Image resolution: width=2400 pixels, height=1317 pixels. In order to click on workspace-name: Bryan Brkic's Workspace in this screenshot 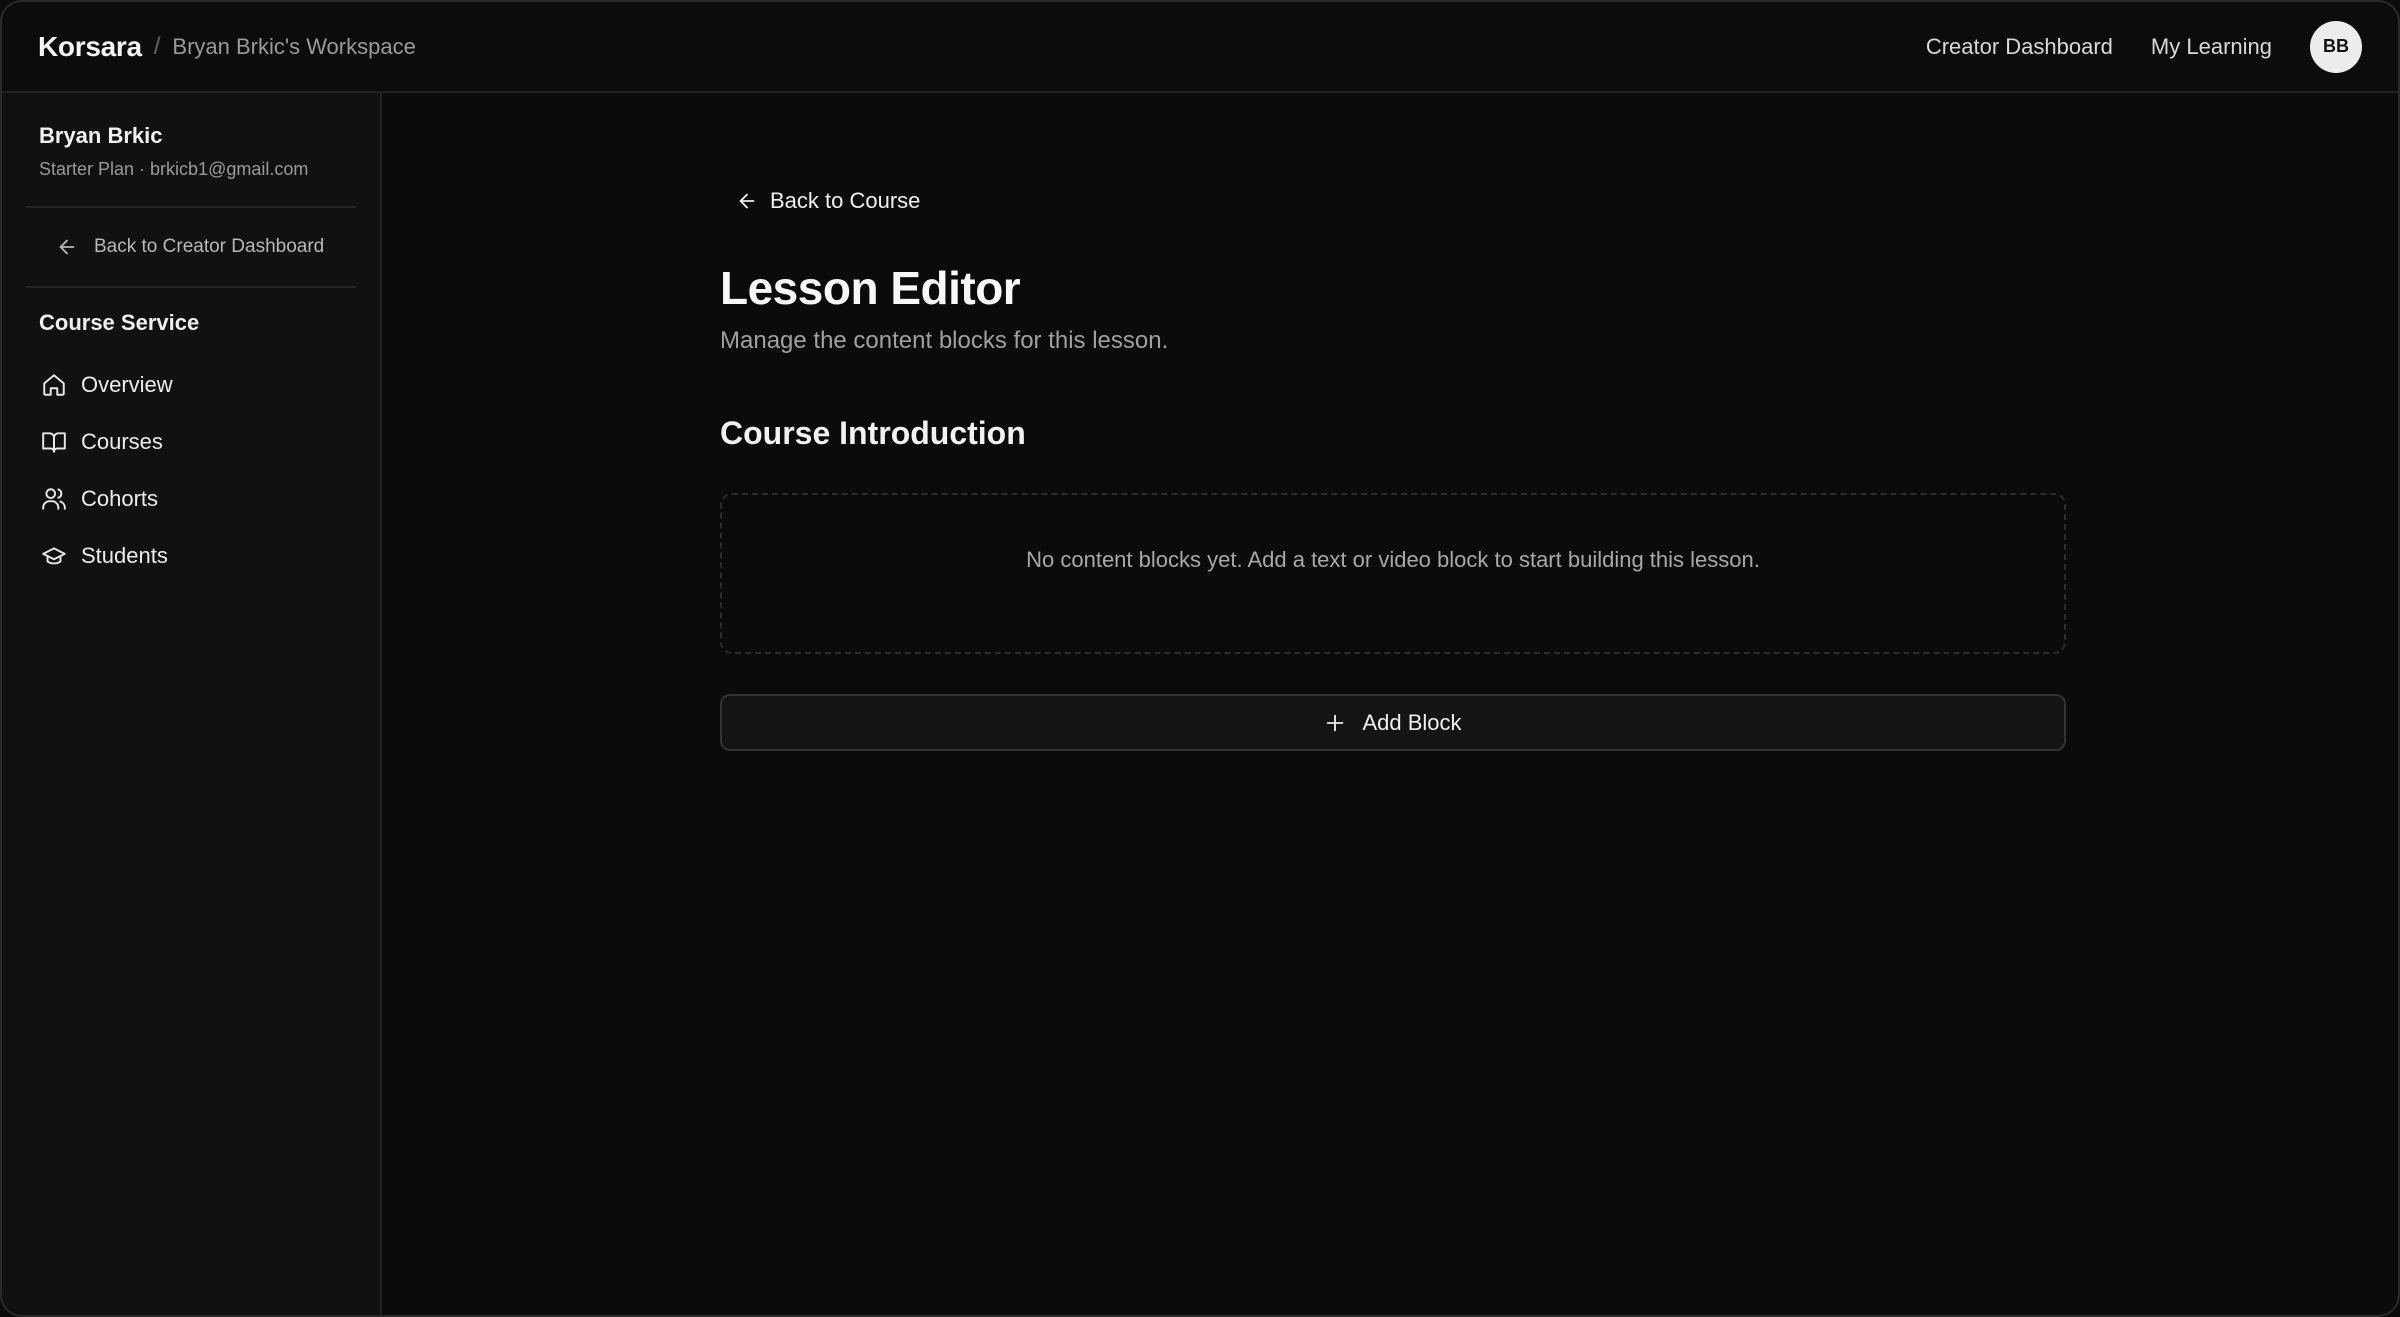, I will do `click(293, 47)`.